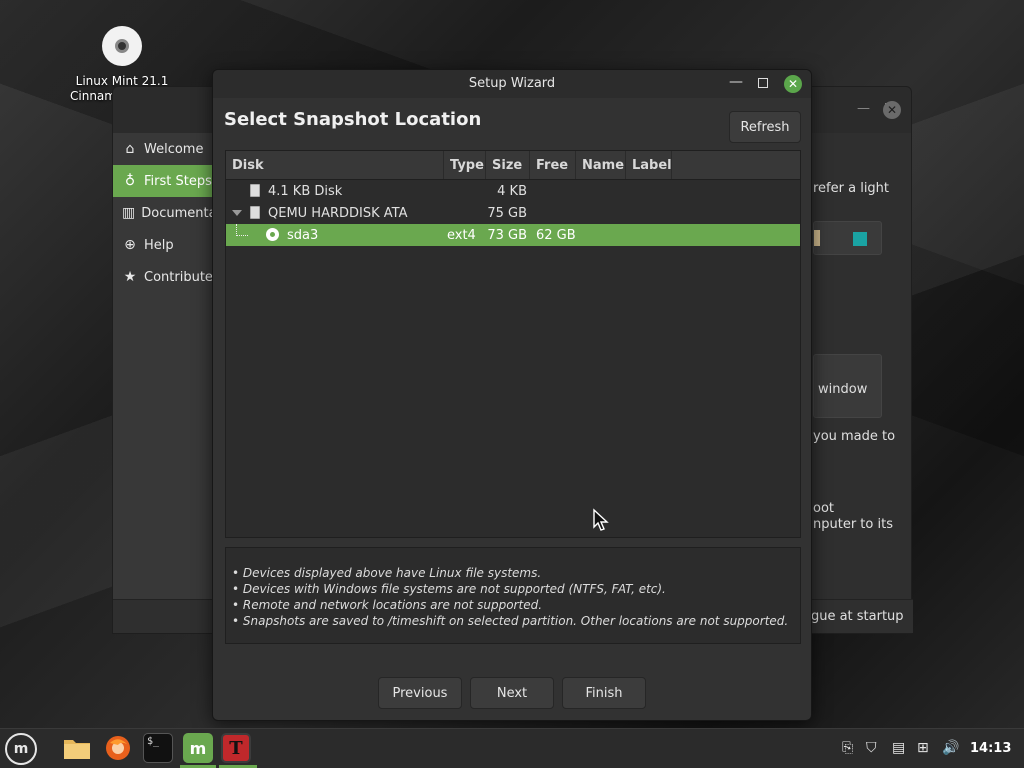 The width and height of the screenshot is (1024, 768). What do you see at coordinates (507, 213) in the screenshot?
I see `row-size: 75 GB` at bounding box center [507, 213].